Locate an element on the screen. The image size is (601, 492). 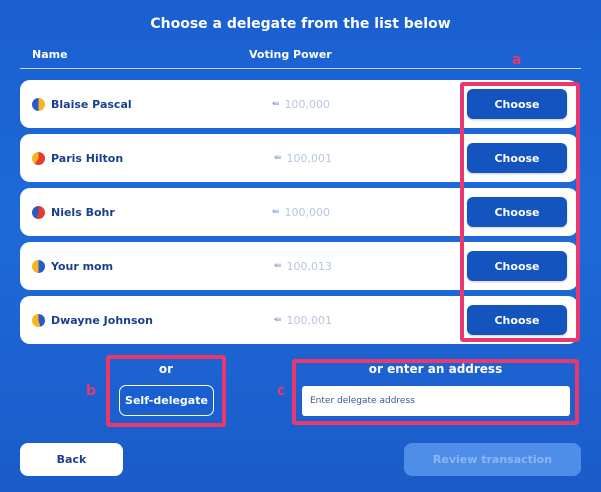
marker-a: a is located at coordinates (517, 60).